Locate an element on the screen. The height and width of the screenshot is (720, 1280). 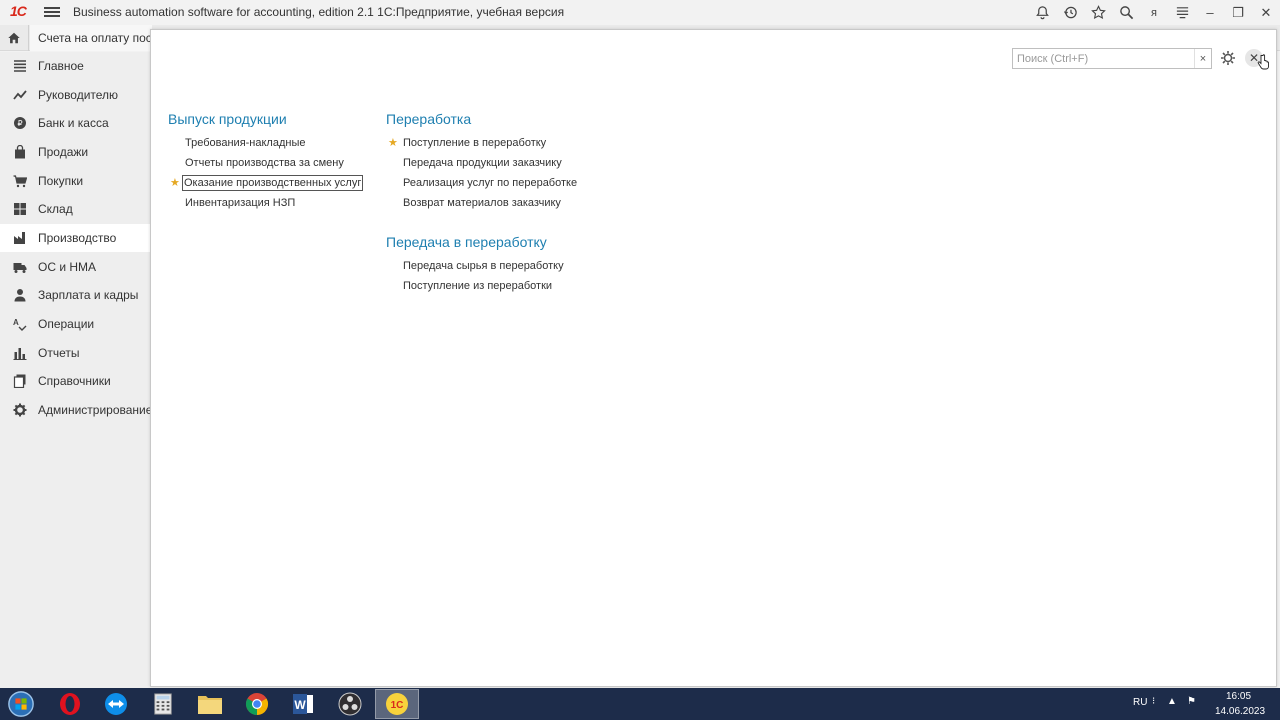
sidebar-item-purchases: Покупки is located at coordinates (75, 181).